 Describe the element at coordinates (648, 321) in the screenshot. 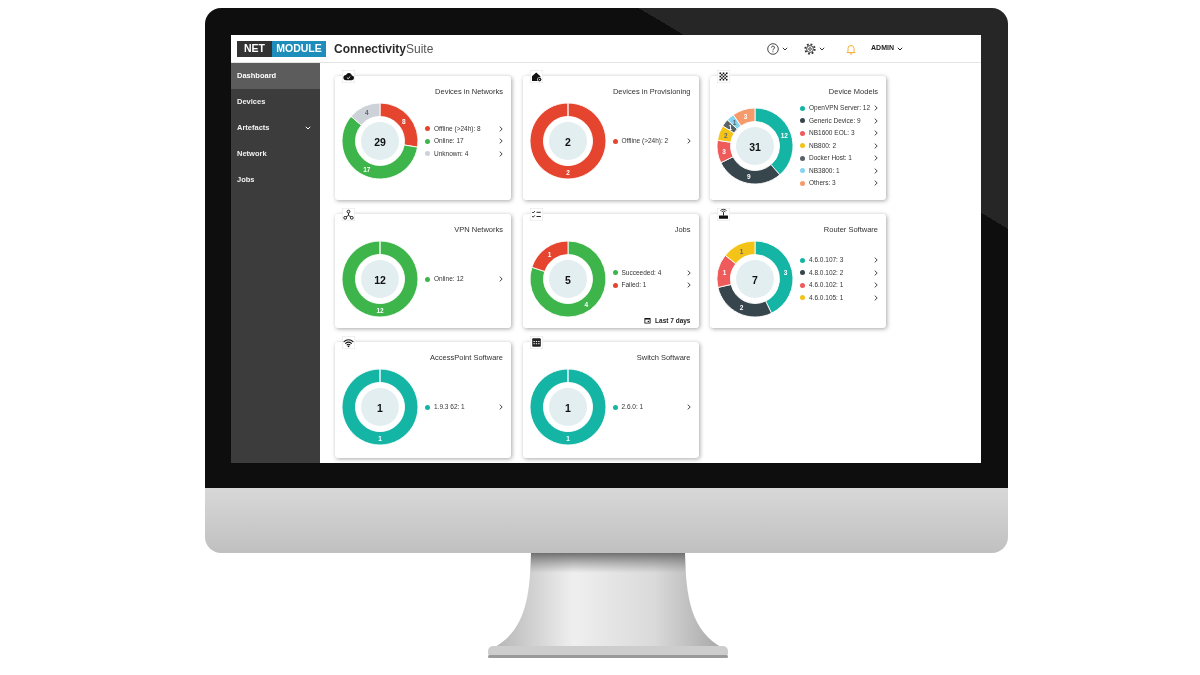

I see `calendar-icon` at that location.